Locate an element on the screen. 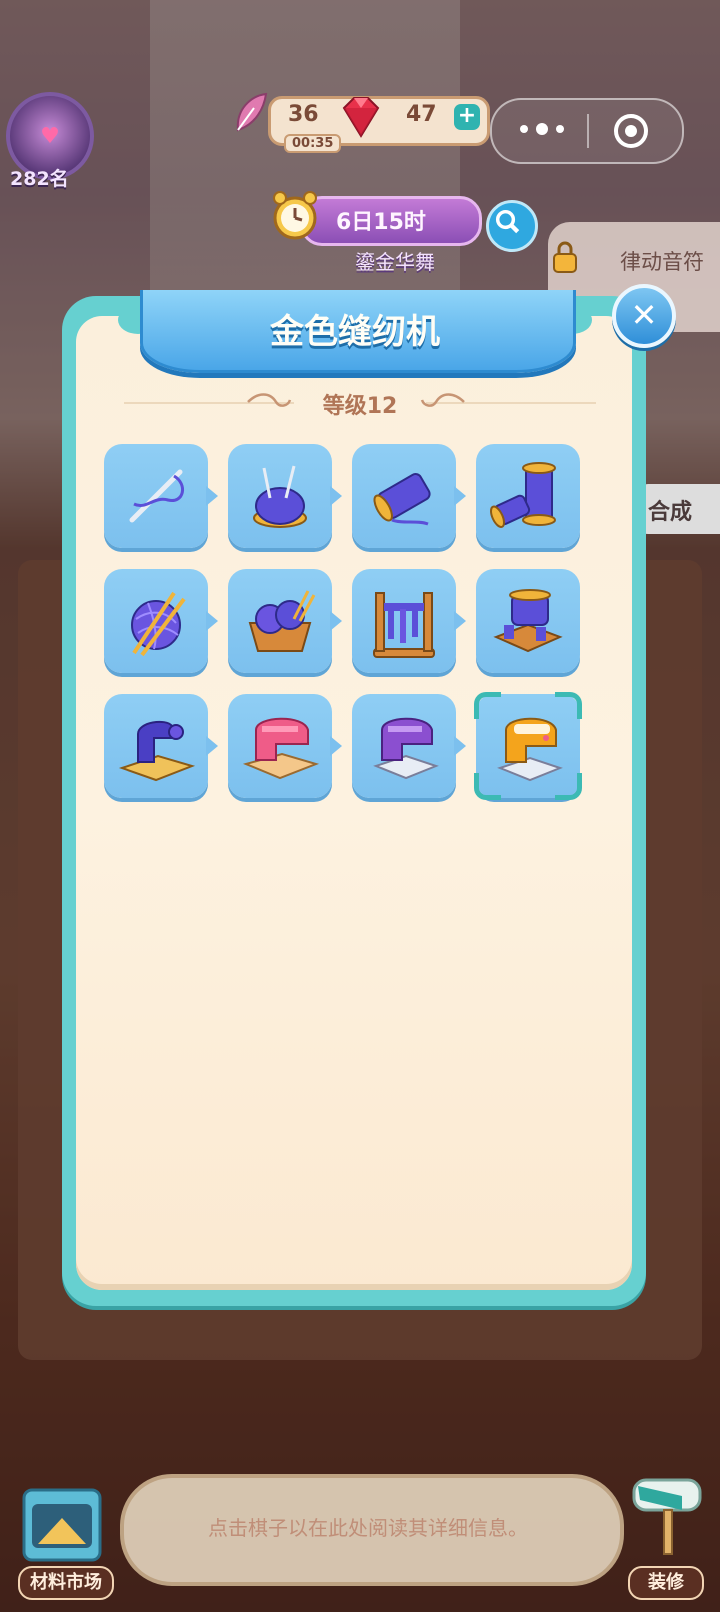 The height and width of the screenshot is (1612, 720). energy-timer: 00:35 is located at coordinates (313, 143).